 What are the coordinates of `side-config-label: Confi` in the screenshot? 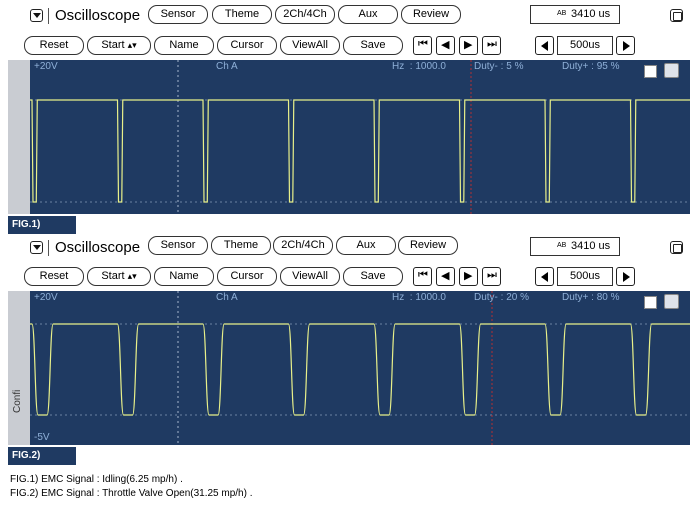 It's located at (17, 401).